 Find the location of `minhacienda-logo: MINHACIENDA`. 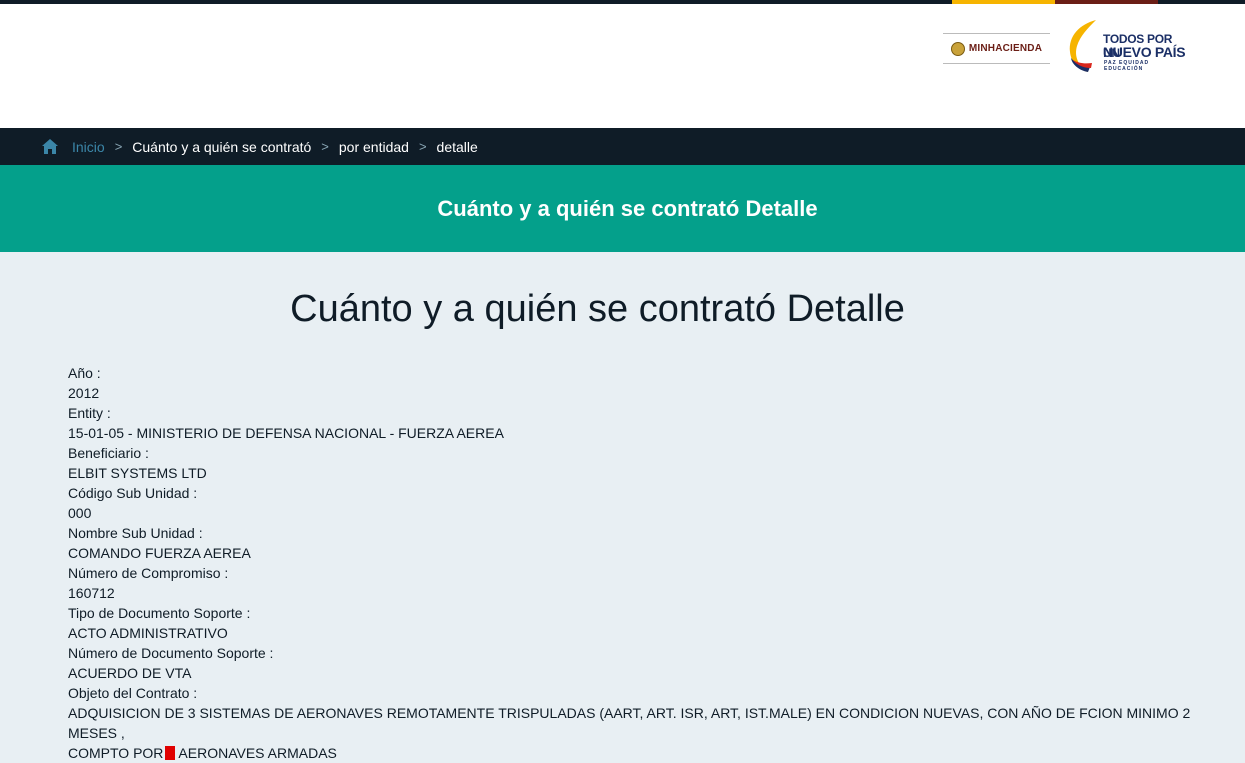

minhacienda-logo: MINHACIENDA is located at coordinates (996, 48).